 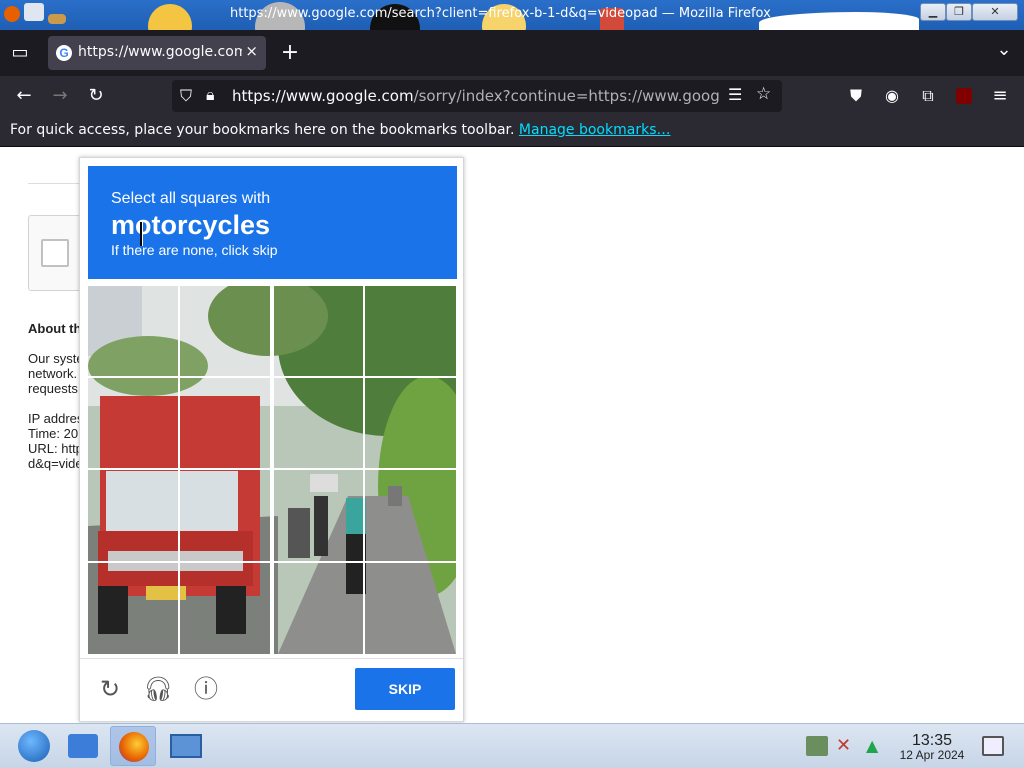 What do you see at coordinates (892, 96) in the screenshot?
I see `account-icon: ◉` at bounding box center [892, 96].